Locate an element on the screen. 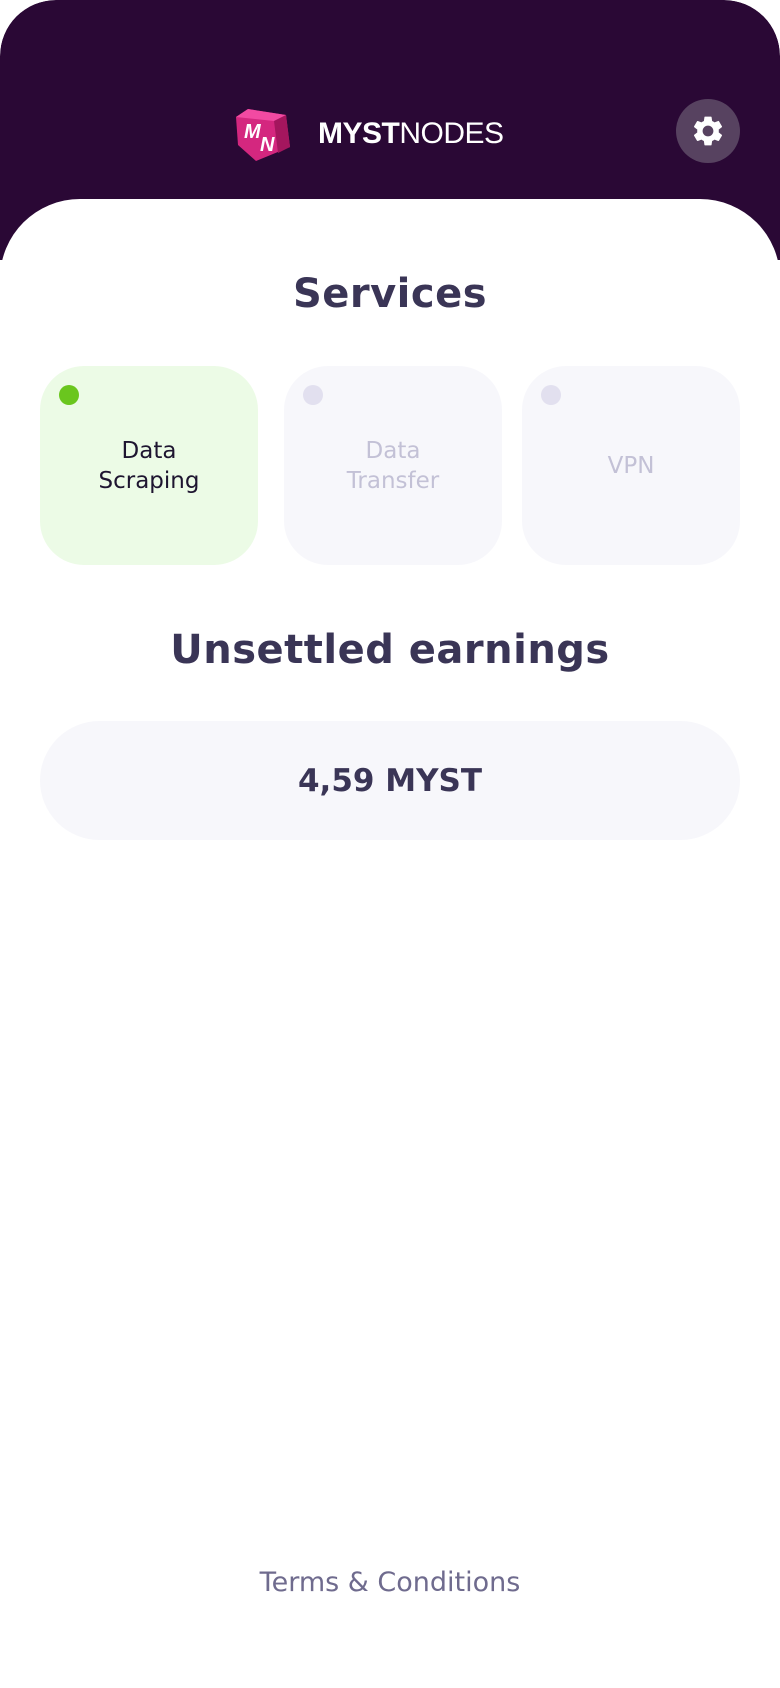  service-card-data-scraping: Data Scraping is located at coordinates (149, 465).